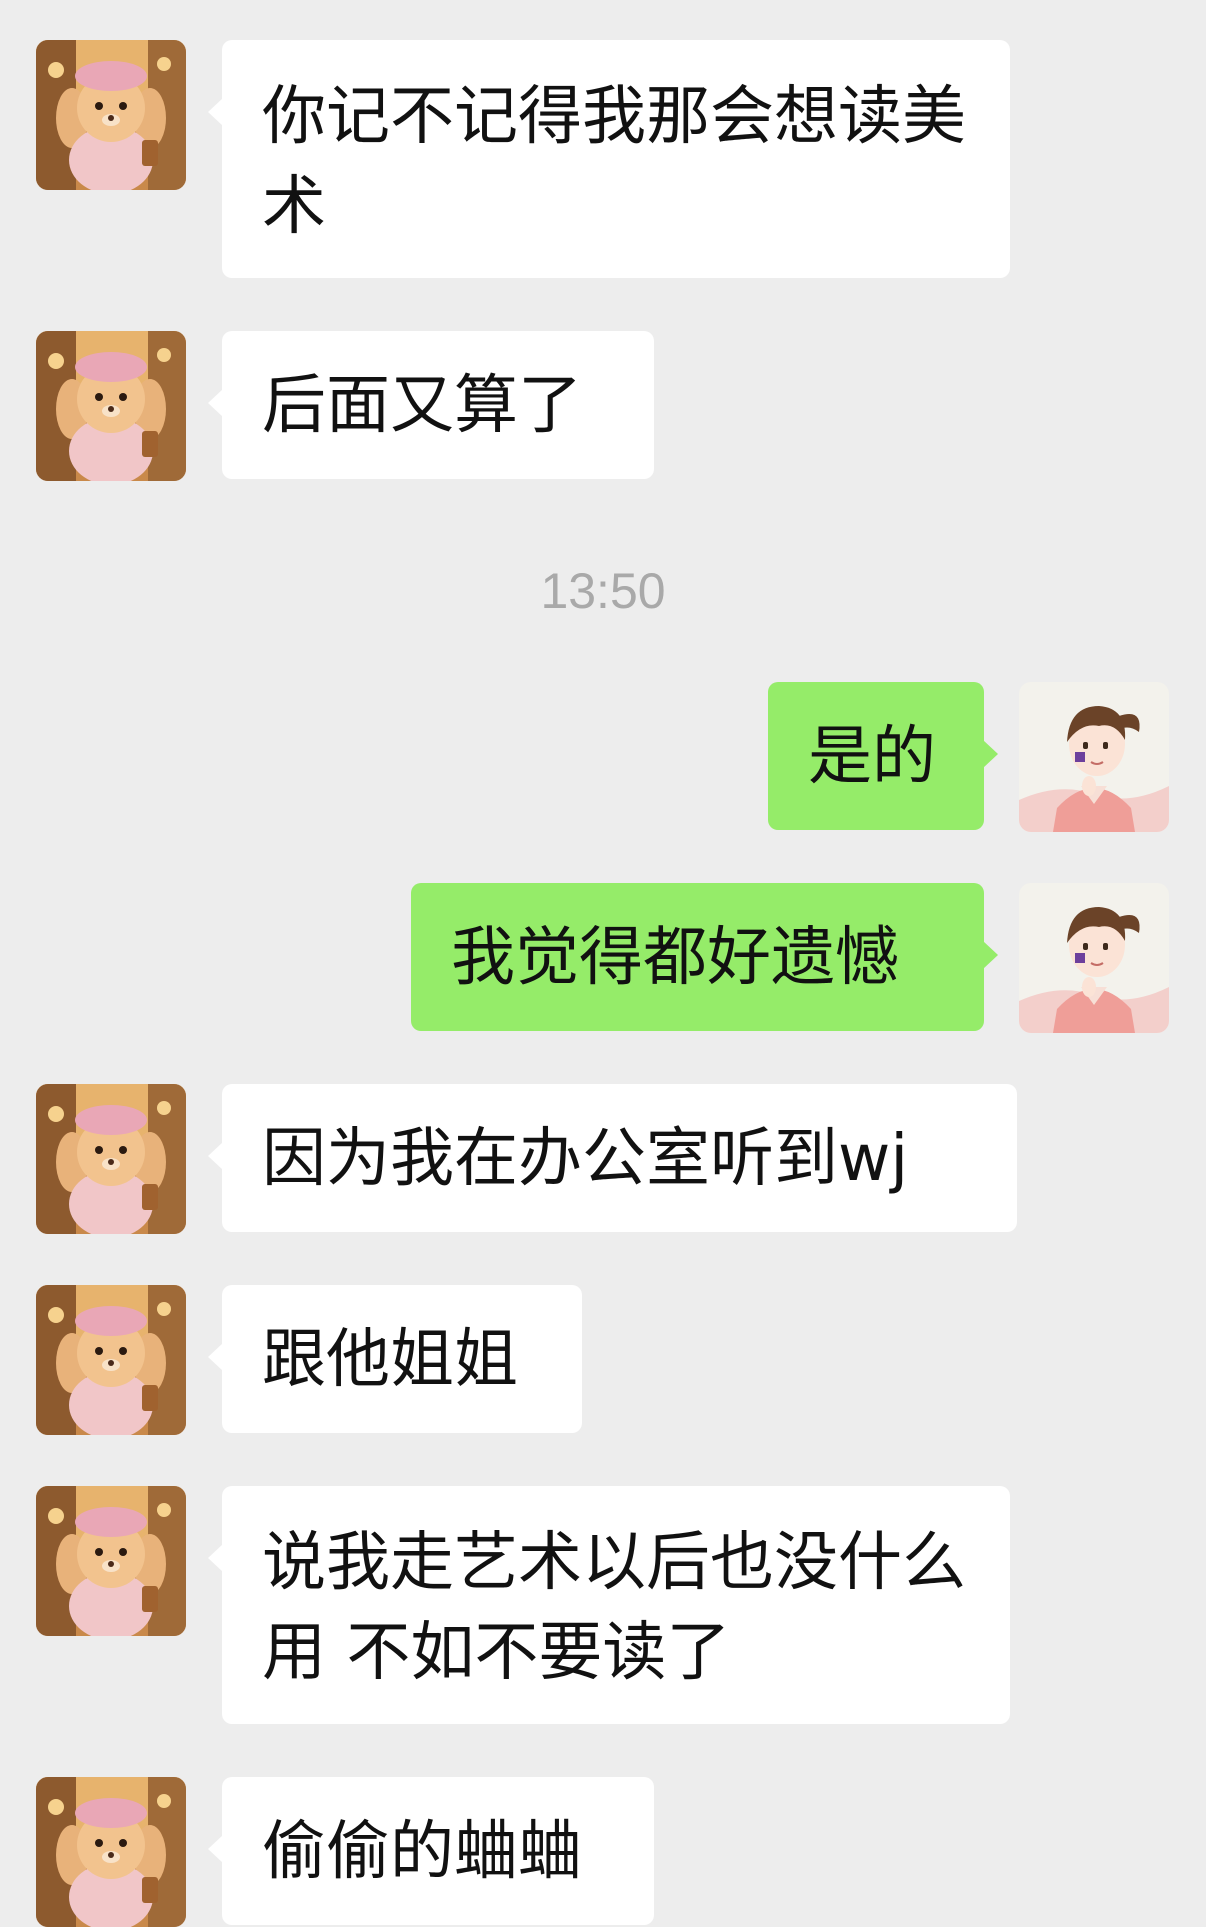  I want to click on incoming-message-bubble: 说我走艺术以后也没什么用 不如不要读了, so click(609, 1605).